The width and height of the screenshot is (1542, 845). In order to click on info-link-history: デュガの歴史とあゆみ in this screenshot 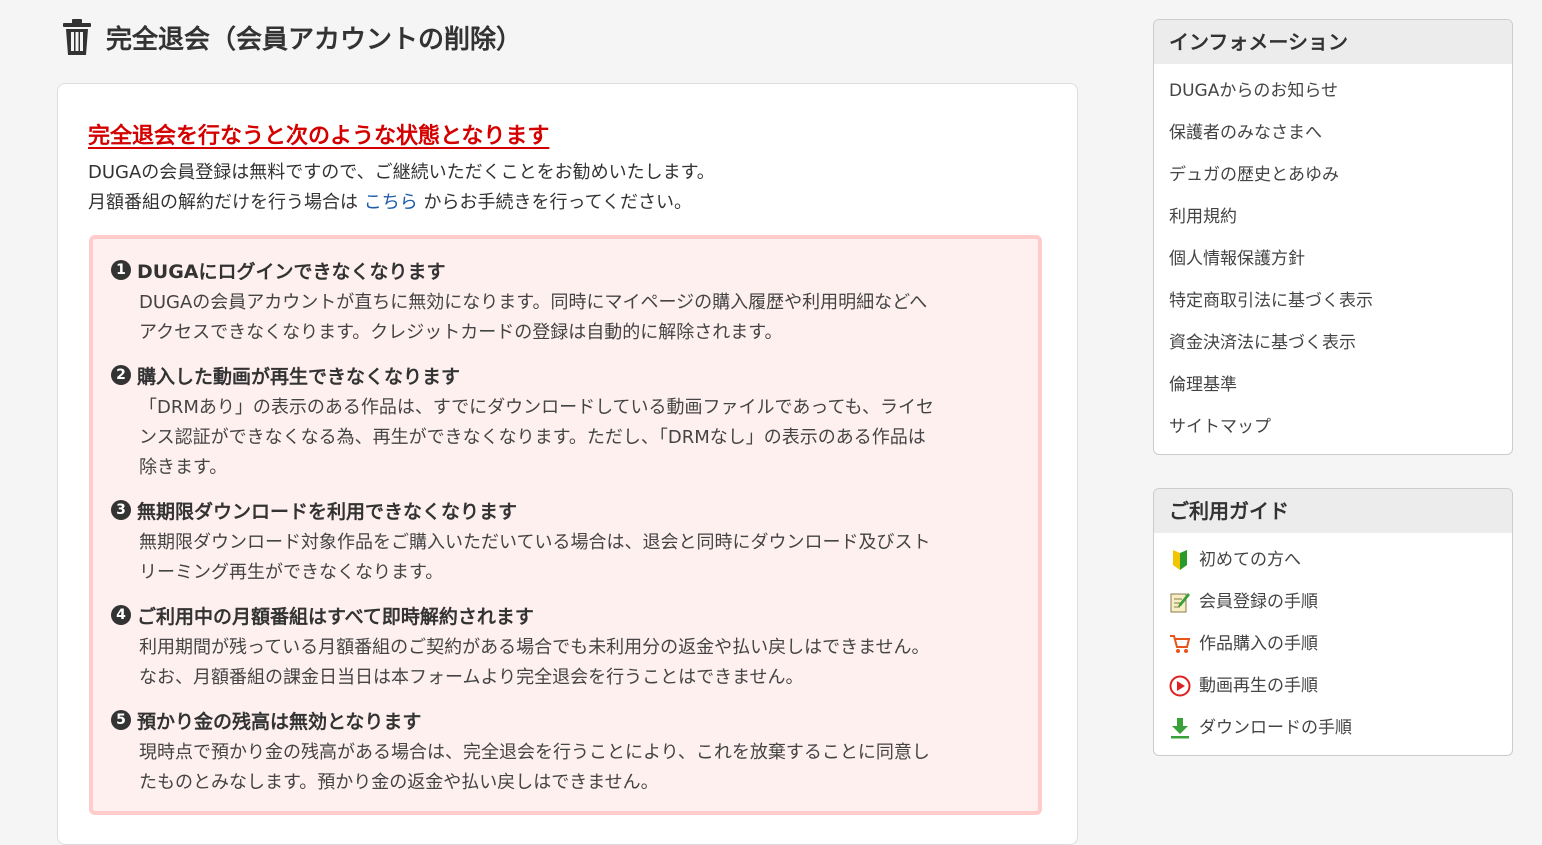, I will do `click(1333, 175)`.